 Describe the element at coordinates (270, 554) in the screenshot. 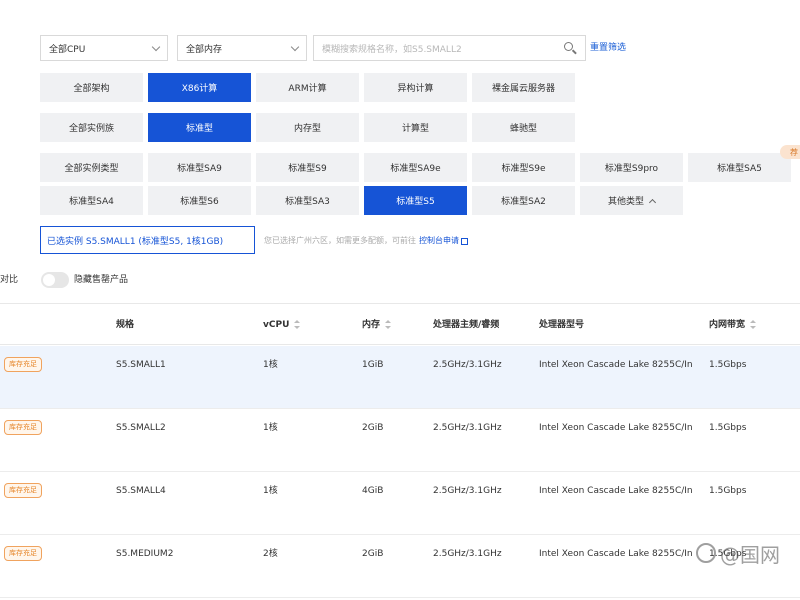

I see `cell-vcpu: 2核` at that location.